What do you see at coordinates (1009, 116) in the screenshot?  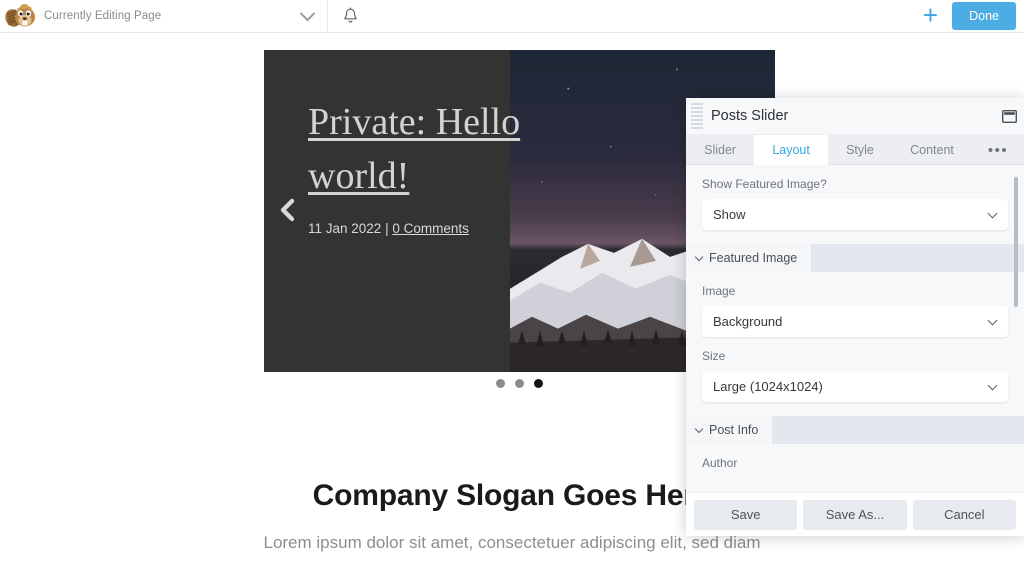 I see `window-dock-icon` at bounding box center [1009, 116].